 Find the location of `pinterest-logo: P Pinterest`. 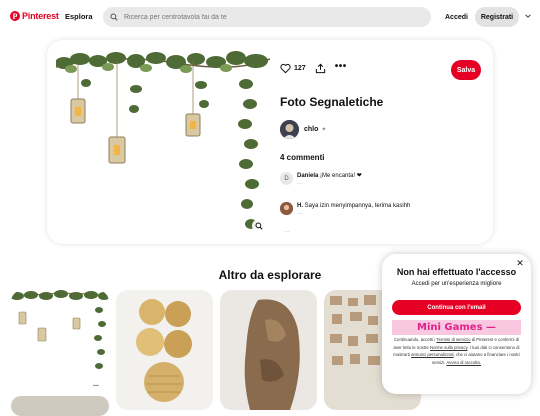

pinterest-logo: P Pinterest is located at coordinates (34, 16).